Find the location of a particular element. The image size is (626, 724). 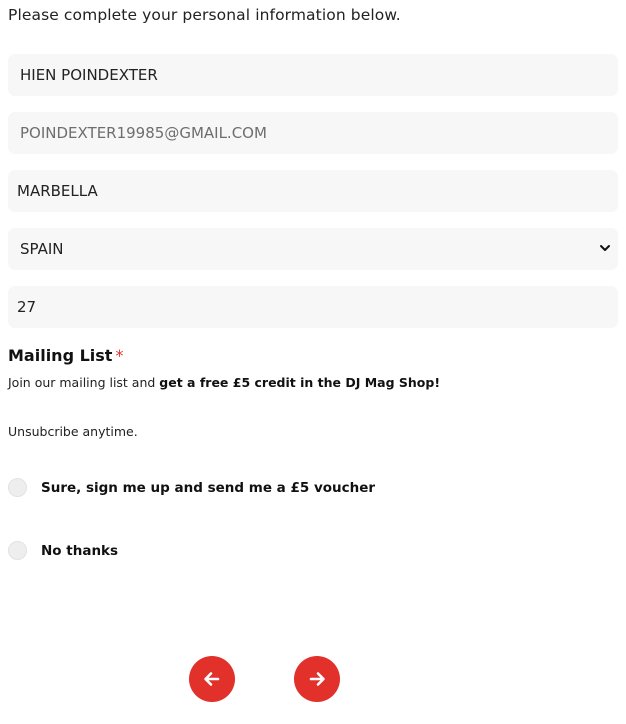

arrow-right-icon is located at coordinates (317, 679).